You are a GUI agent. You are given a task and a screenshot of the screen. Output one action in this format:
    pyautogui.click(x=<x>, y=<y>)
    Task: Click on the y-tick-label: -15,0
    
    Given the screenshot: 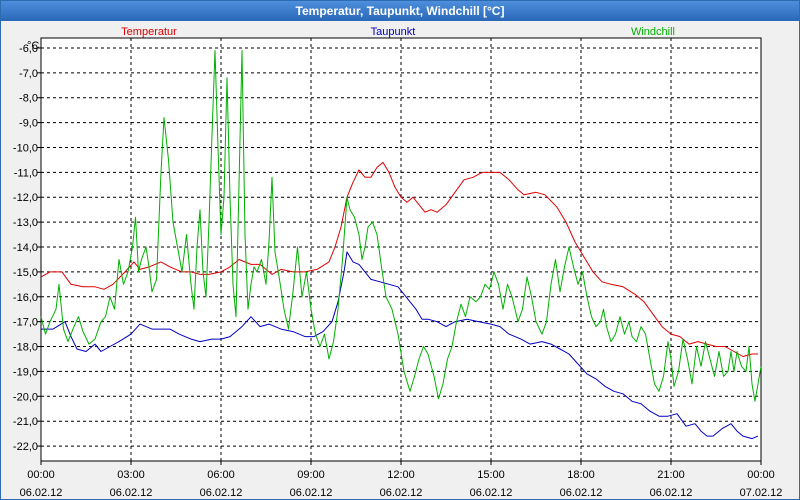 What is the action you would take?
    pyautogui.click(x=25, y=273)
    